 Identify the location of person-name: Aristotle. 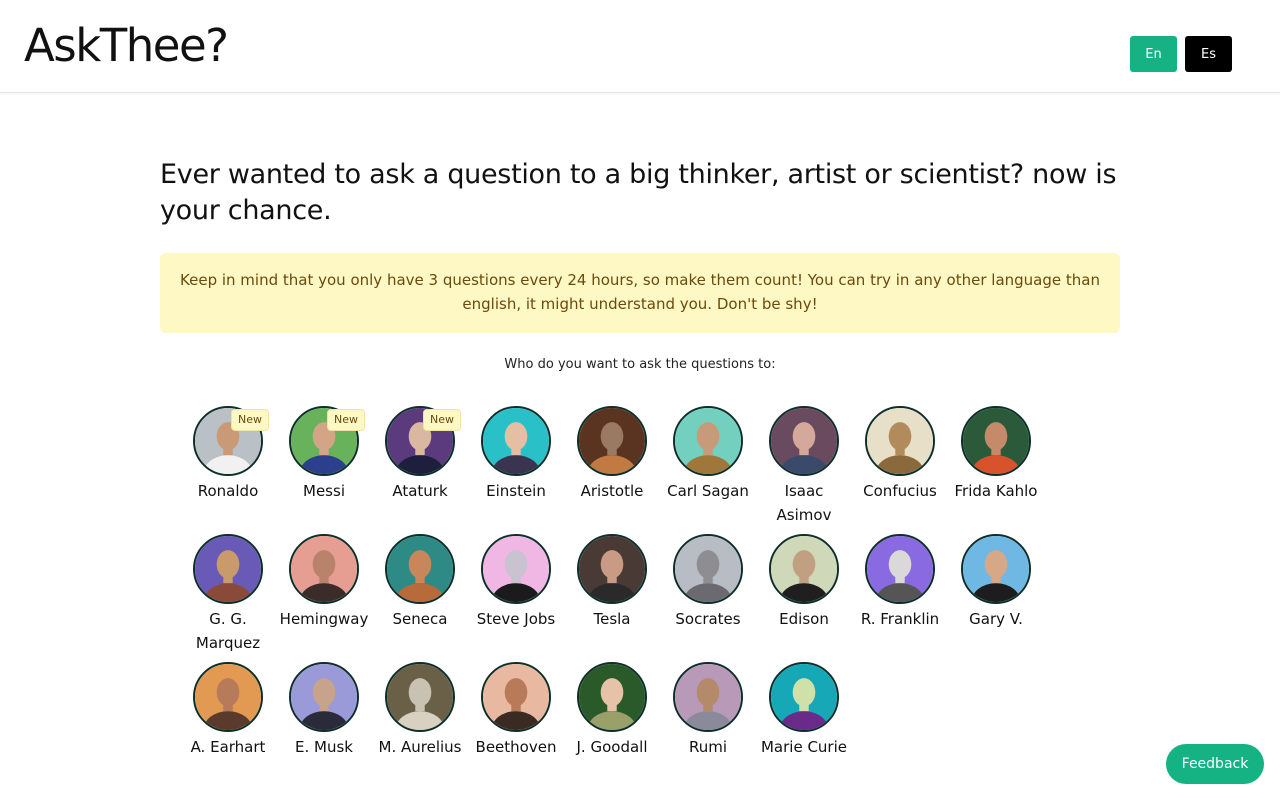
(612, 491).